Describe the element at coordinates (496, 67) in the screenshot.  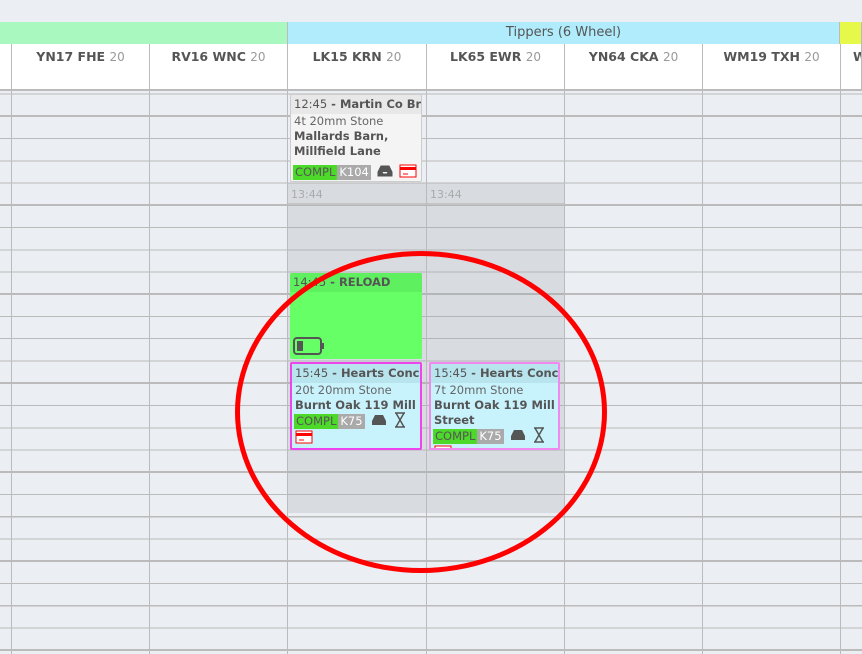
I see `column-header-vehicle: LK65 EWR 20` at that location.